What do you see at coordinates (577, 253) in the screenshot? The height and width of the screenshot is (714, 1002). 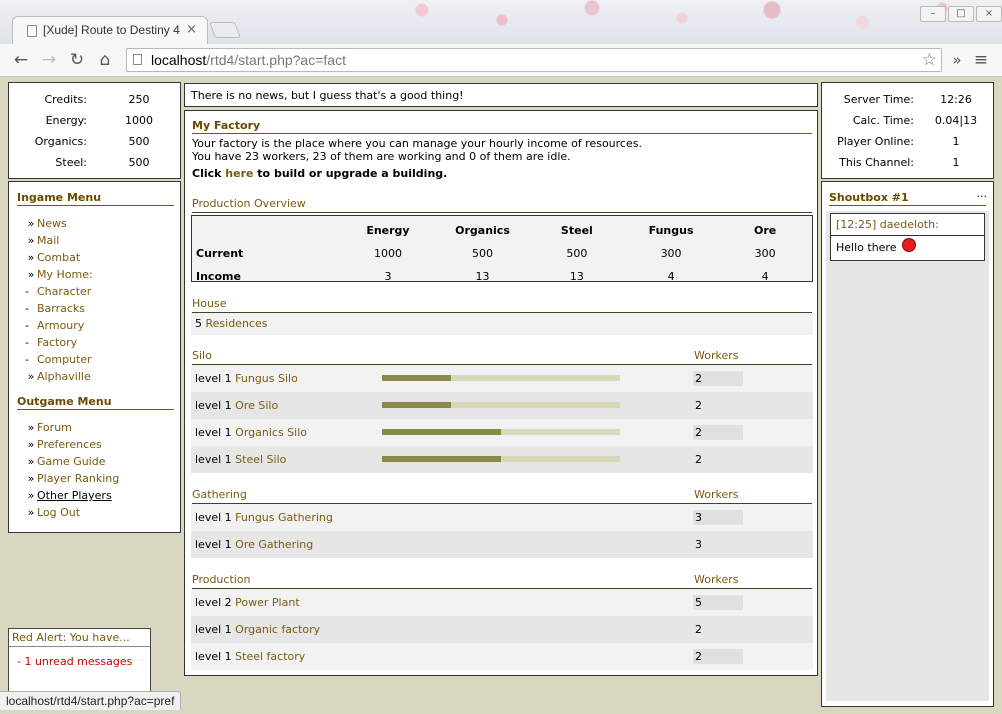 I see `table-cell: 500` at bounding box center [577, 253].